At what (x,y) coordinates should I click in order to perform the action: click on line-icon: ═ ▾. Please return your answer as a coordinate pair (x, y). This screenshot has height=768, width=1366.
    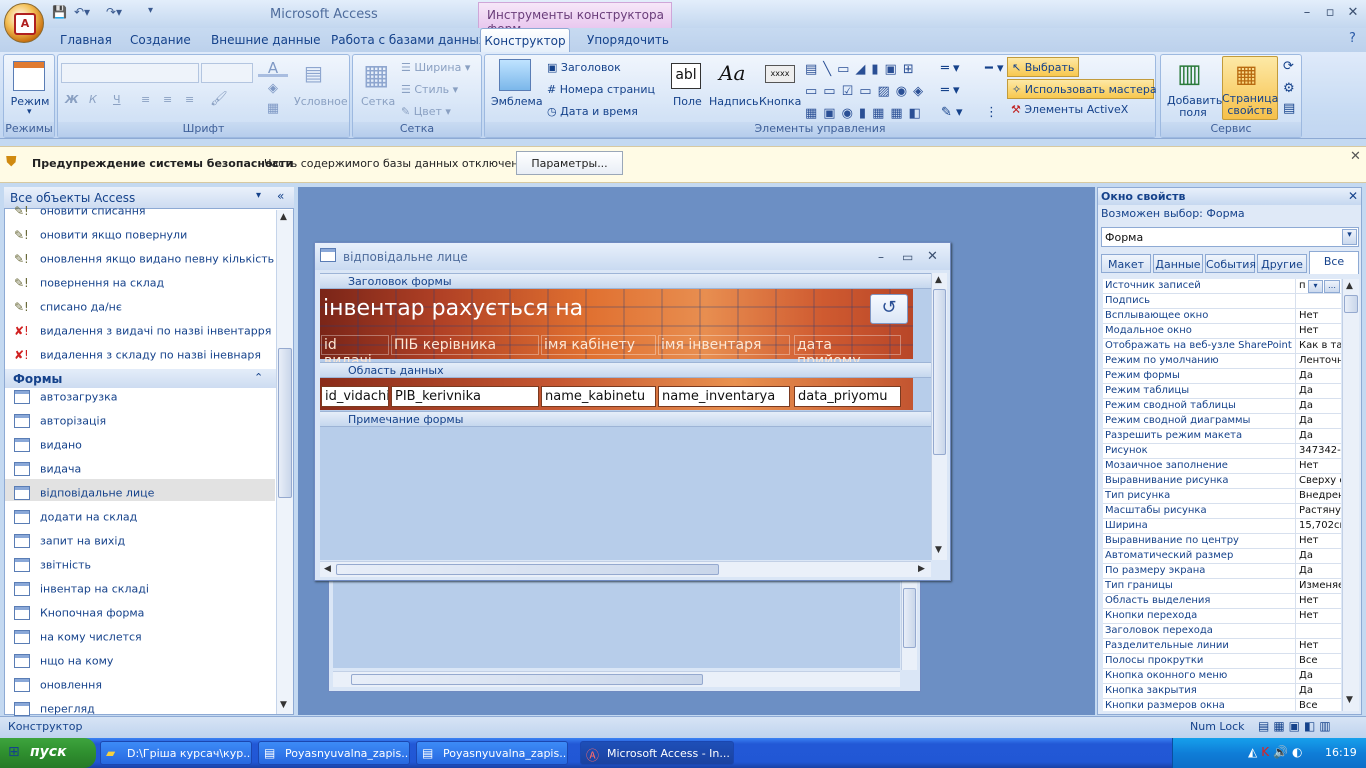
    Looking at the image, I should click on (950, 68).